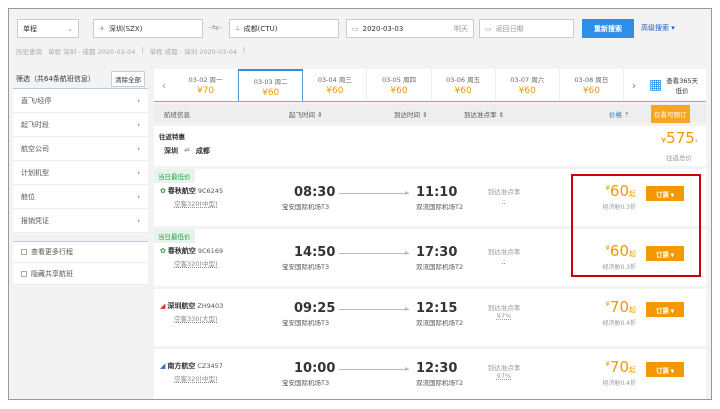 The height and width of the screenshot is (409, 720). Describe the element at coordinates (80, 252) in the screenshot. I see `more-trips-checkbox: 查看更多行程` at that location.